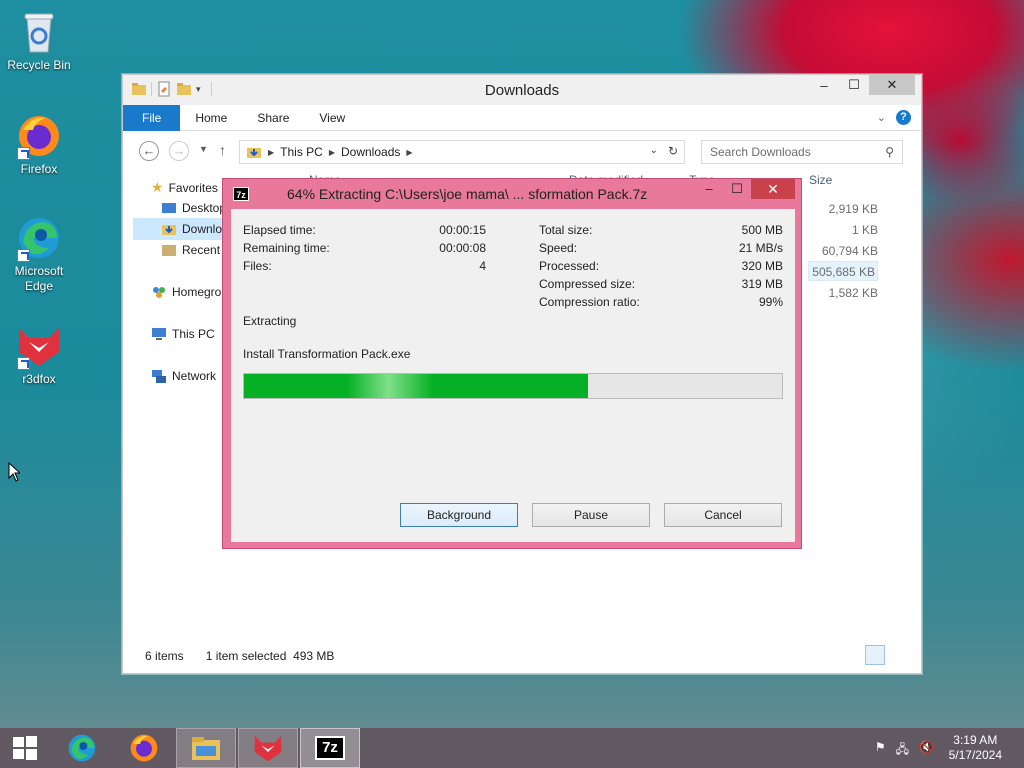  What do you see at coordinates (854, 85) in the screenshot?
I see `maximize-button: ☐` at bounding box center [854, 85].